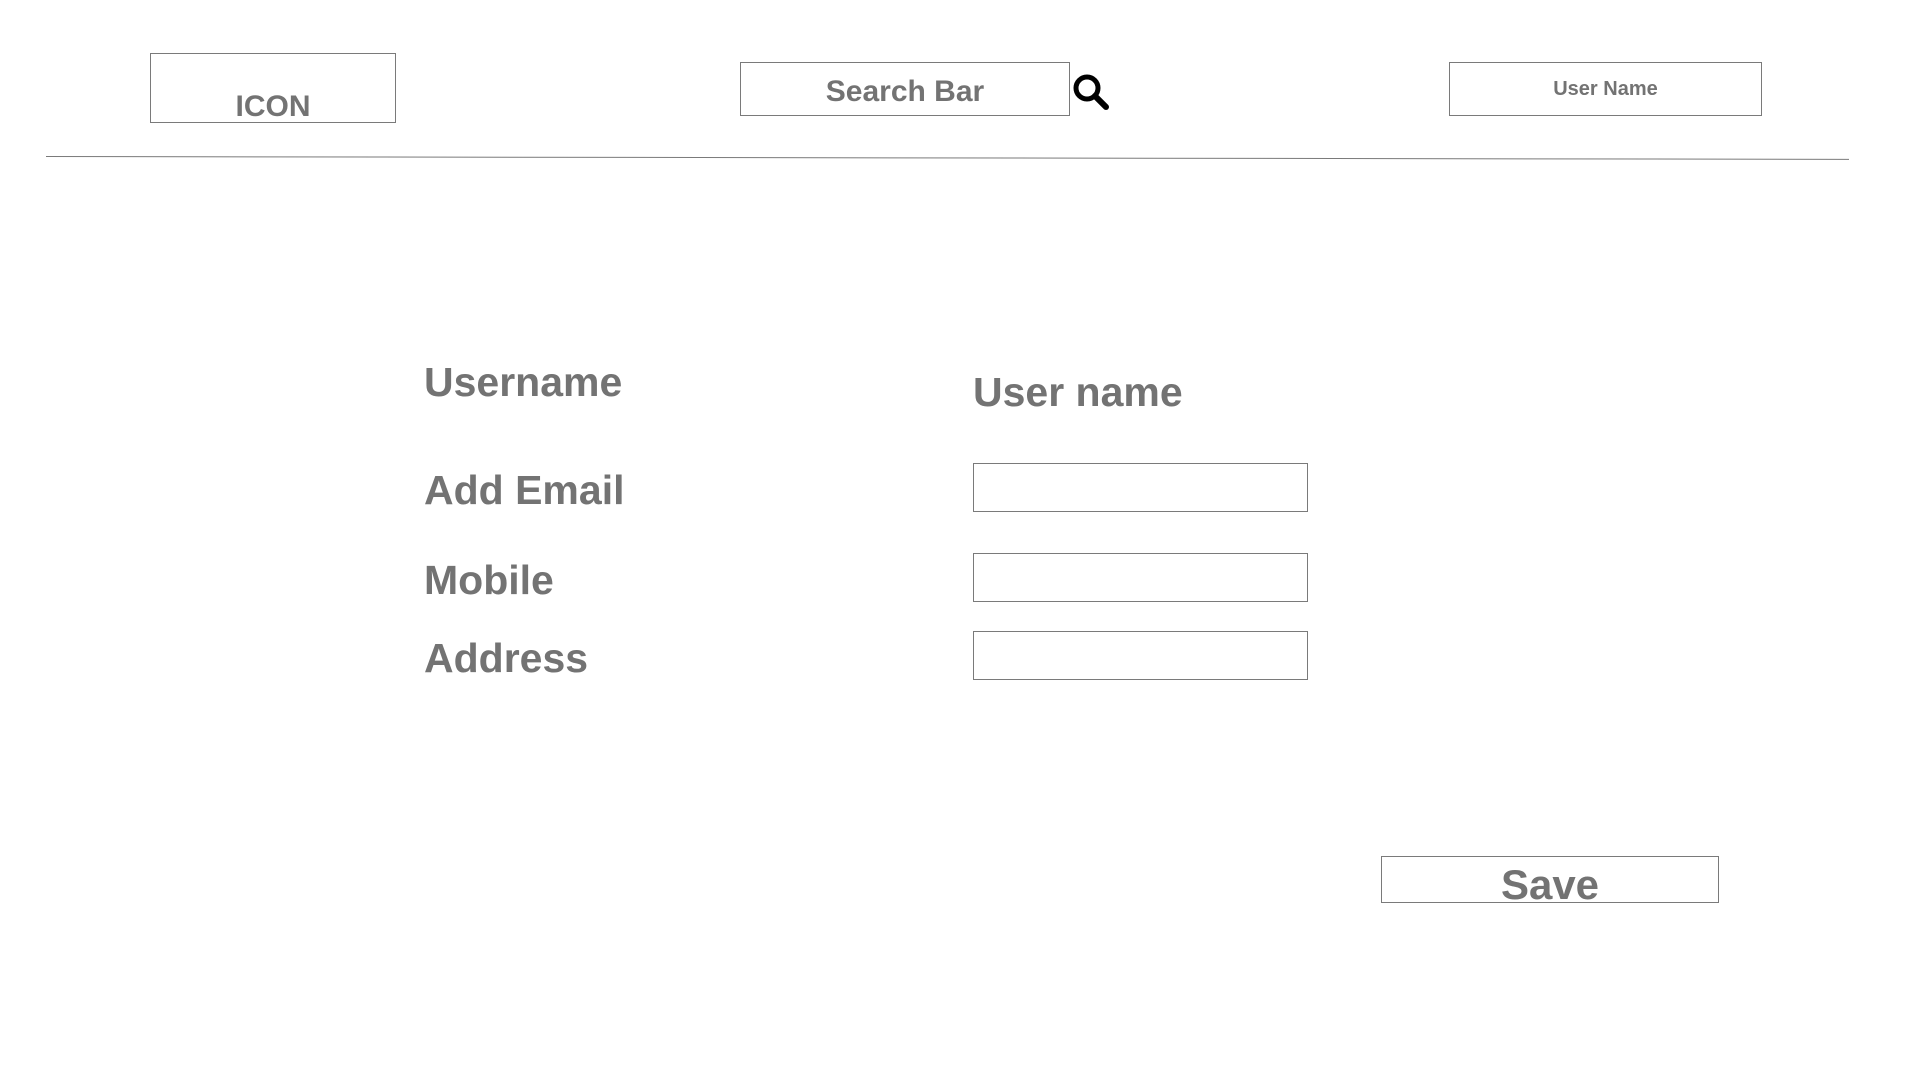 This screenshot has height=1080, width=1920. Describe the element at coordinates (524, 490) in the screenshot. I see `email-label: Add Email` at that location.